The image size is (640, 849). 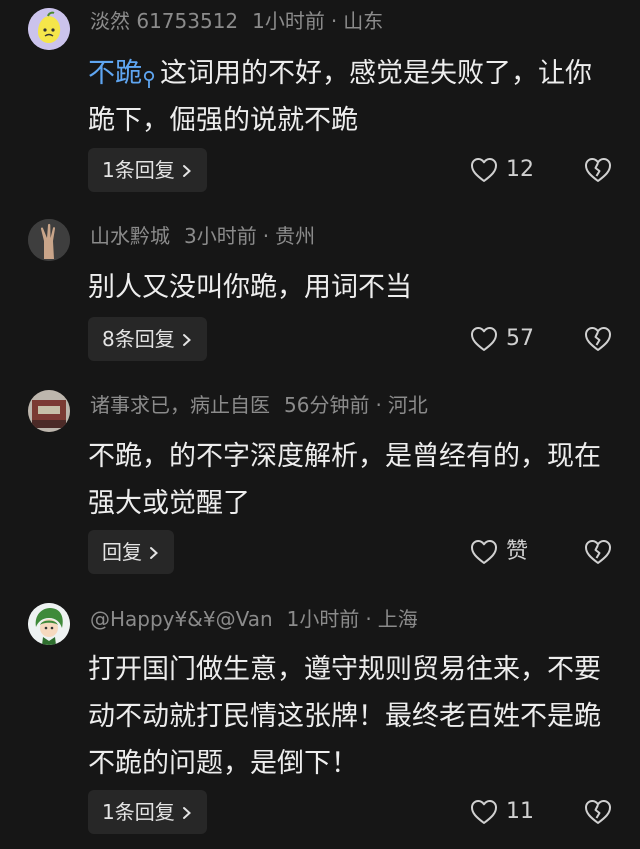 I want to click on comment-meta: 山水黔城 3小时前 · 贵州, so click(x=203, y=236).